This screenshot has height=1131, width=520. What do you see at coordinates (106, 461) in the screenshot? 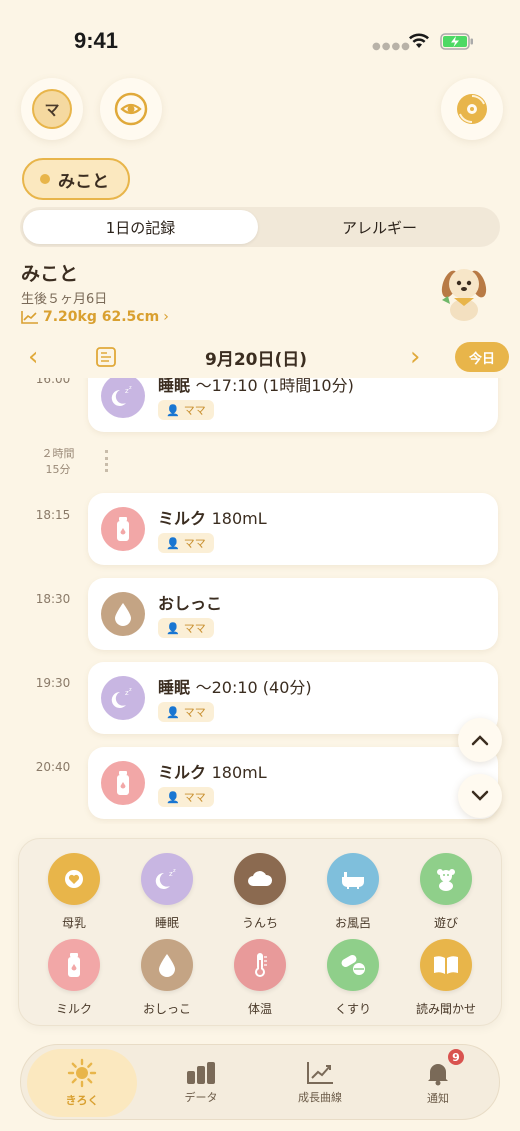
I see `timeline-divider` at bounding box center [106, 461].